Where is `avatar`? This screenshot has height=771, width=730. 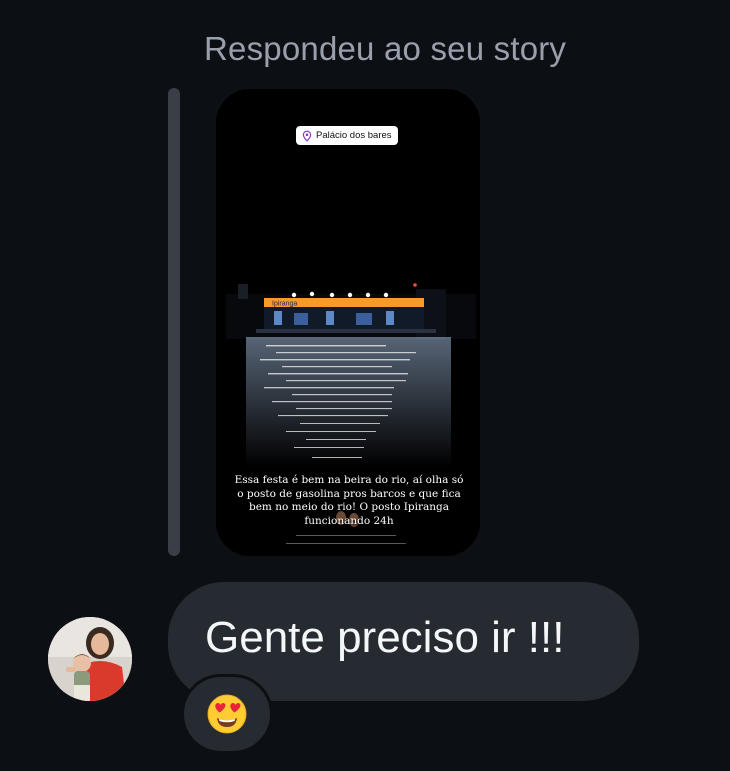
avatar is located at coordinates (90, 659).